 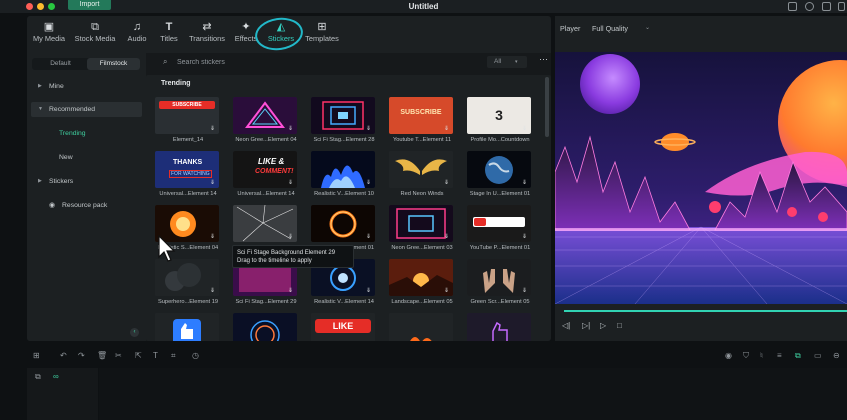 I want to click on select-cursor-icon: ⇱, so click(x=138, y=355).